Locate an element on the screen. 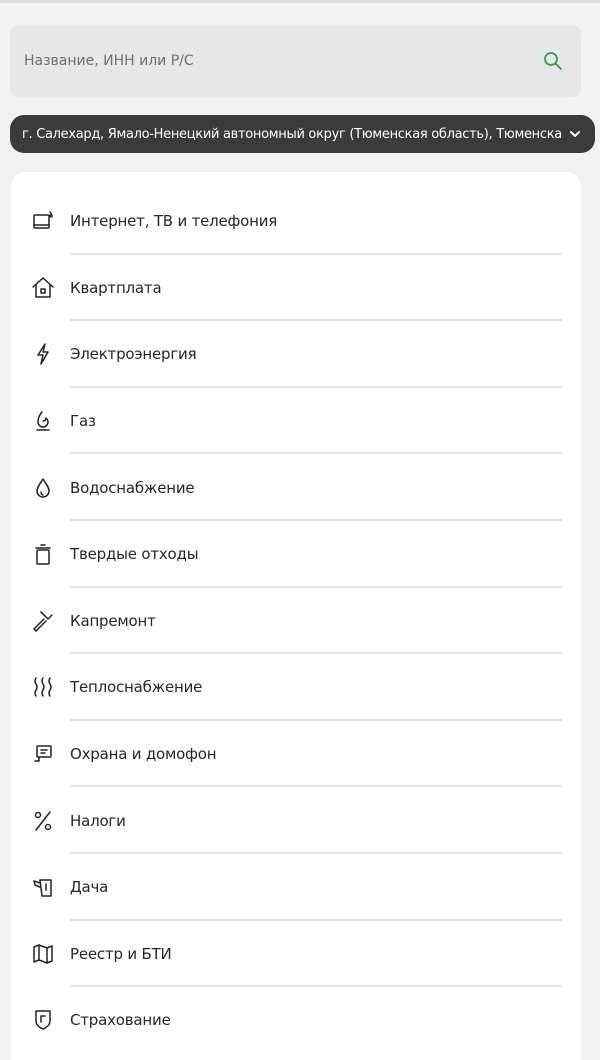 This screenshot has height=1060, width=600. search-bar is located at coordinates (295, 61).